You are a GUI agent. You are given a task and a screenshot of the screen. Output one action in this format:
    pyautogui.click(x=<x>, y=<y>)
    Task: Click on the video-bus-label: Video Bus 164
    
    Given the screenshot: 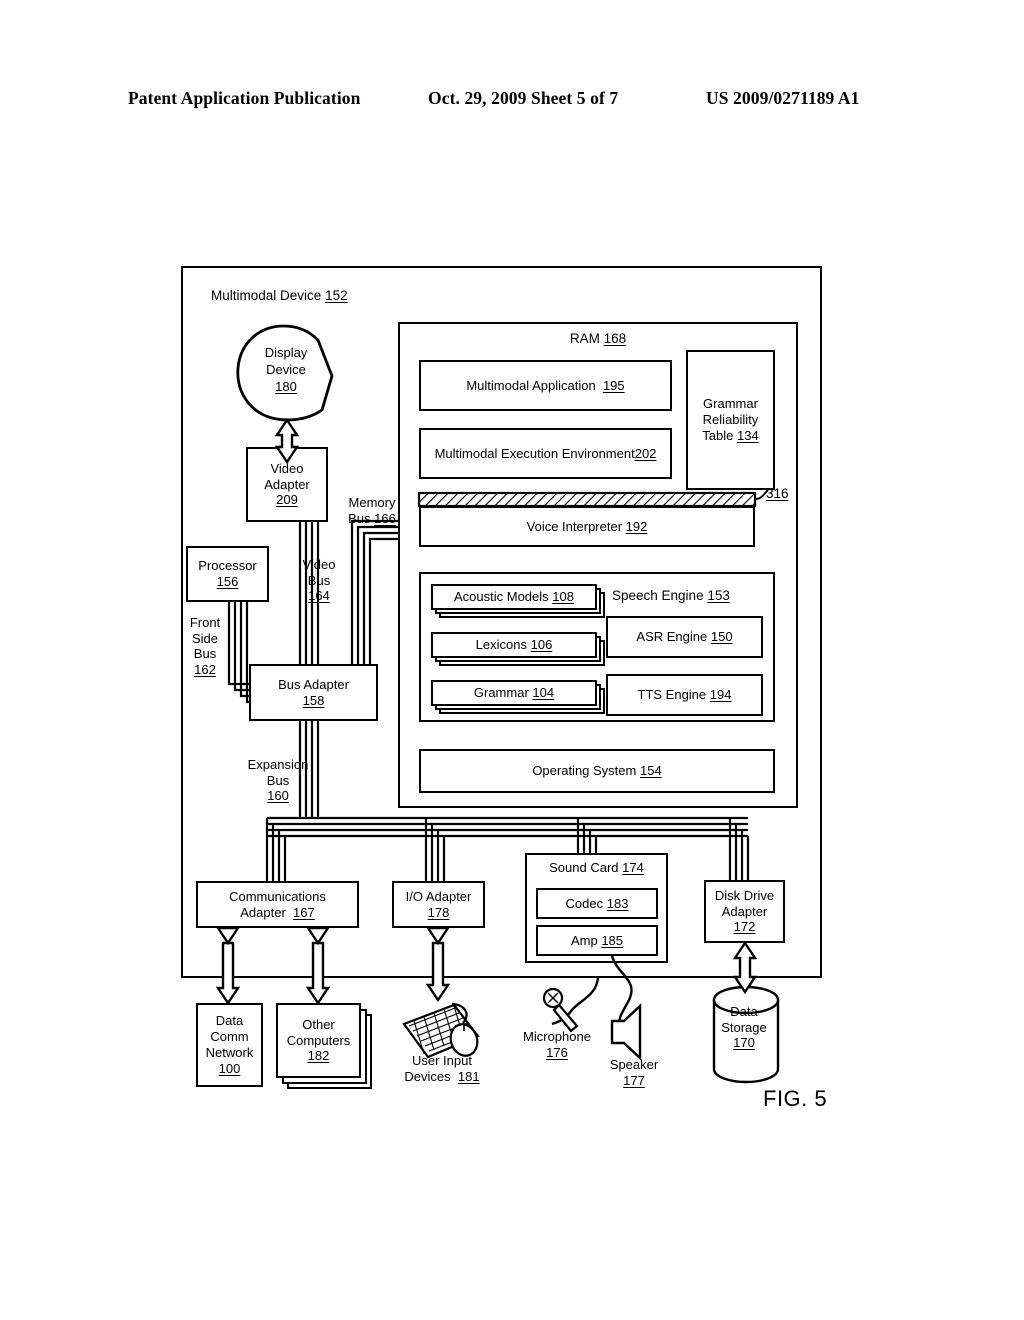 What is the action you would take?
    pyautogui.click(x=319, y=580)
    